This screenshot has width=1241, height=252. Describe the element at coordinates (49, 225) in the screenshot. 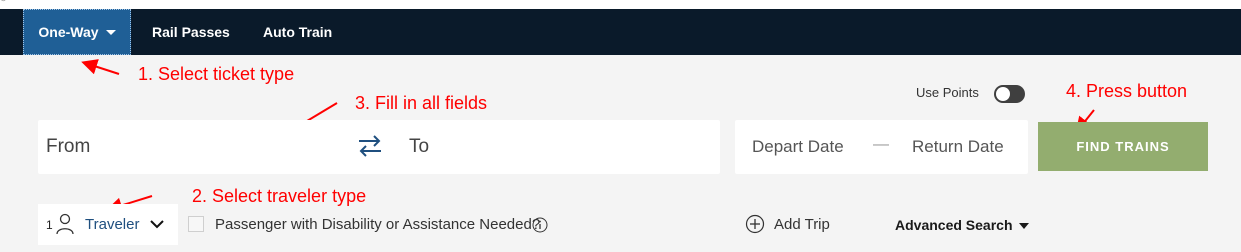

I see `traveler-count: 1` at that location.